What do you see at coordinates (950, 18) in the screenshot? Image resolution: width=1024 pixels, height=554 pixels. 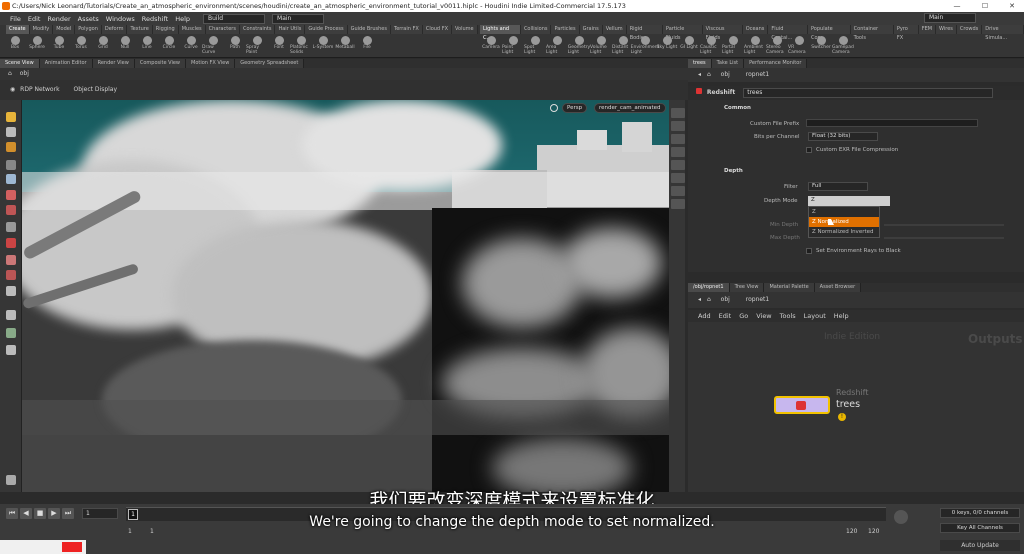 I see `right-shelf-set-select: Main` at bounding box center [950, 18].